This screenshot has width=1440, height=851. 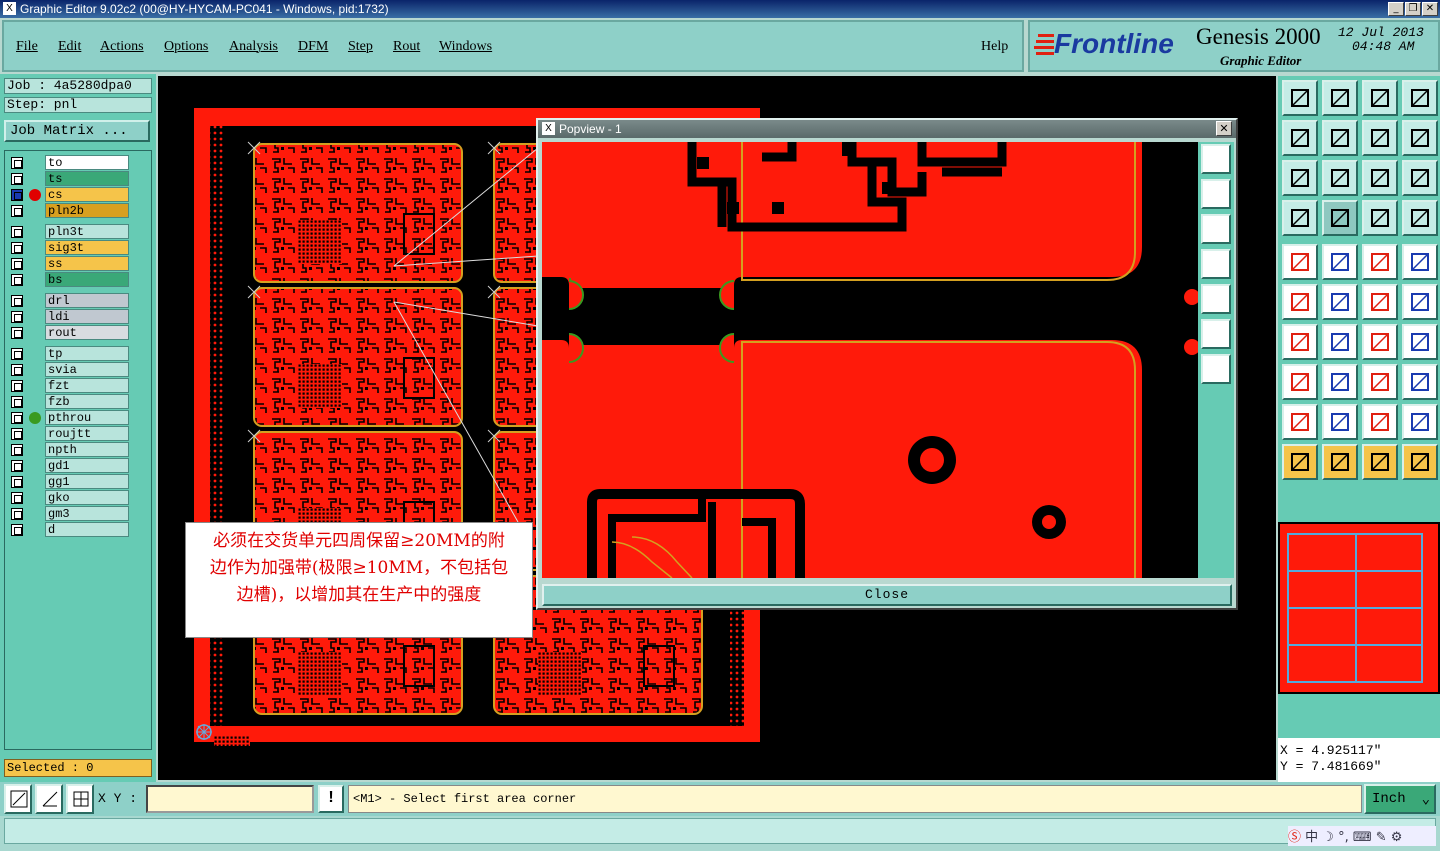 I want to click on layer-name: gko, so click(x=87, y=497).